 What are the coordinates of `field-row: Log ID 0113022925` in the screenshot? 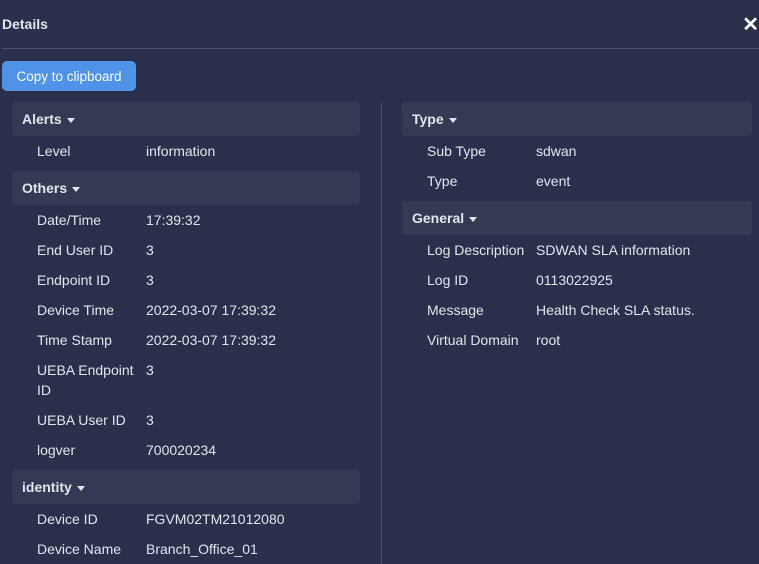 It's located at (577, 280).